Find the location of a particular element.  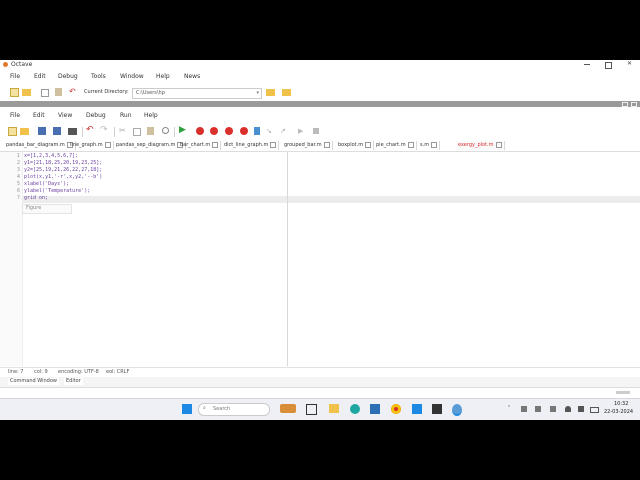

octave-taskbar-icon is located at coordinates (457, 410).